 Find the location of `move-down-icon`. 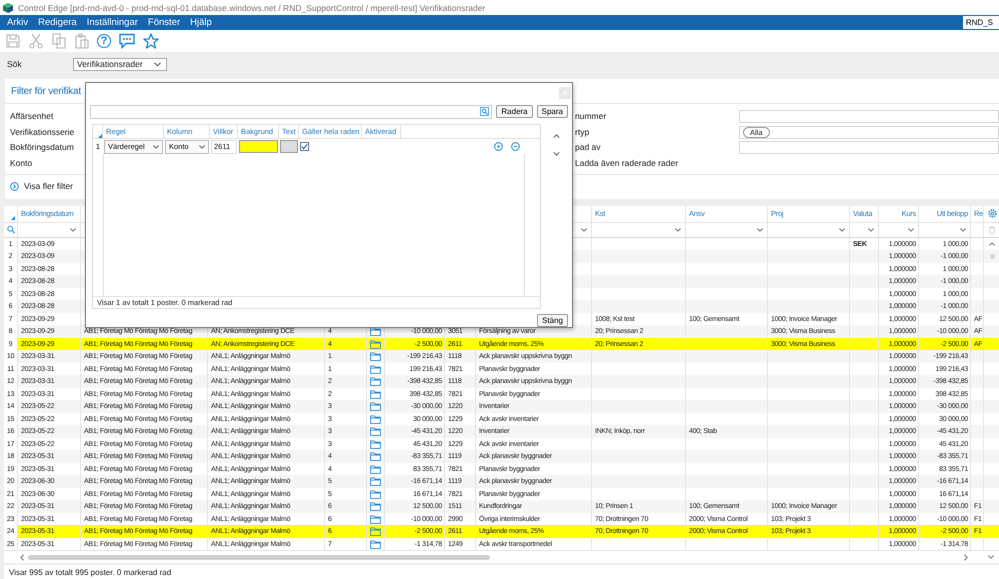

move-down-icon is located at coordinates (556, 154).